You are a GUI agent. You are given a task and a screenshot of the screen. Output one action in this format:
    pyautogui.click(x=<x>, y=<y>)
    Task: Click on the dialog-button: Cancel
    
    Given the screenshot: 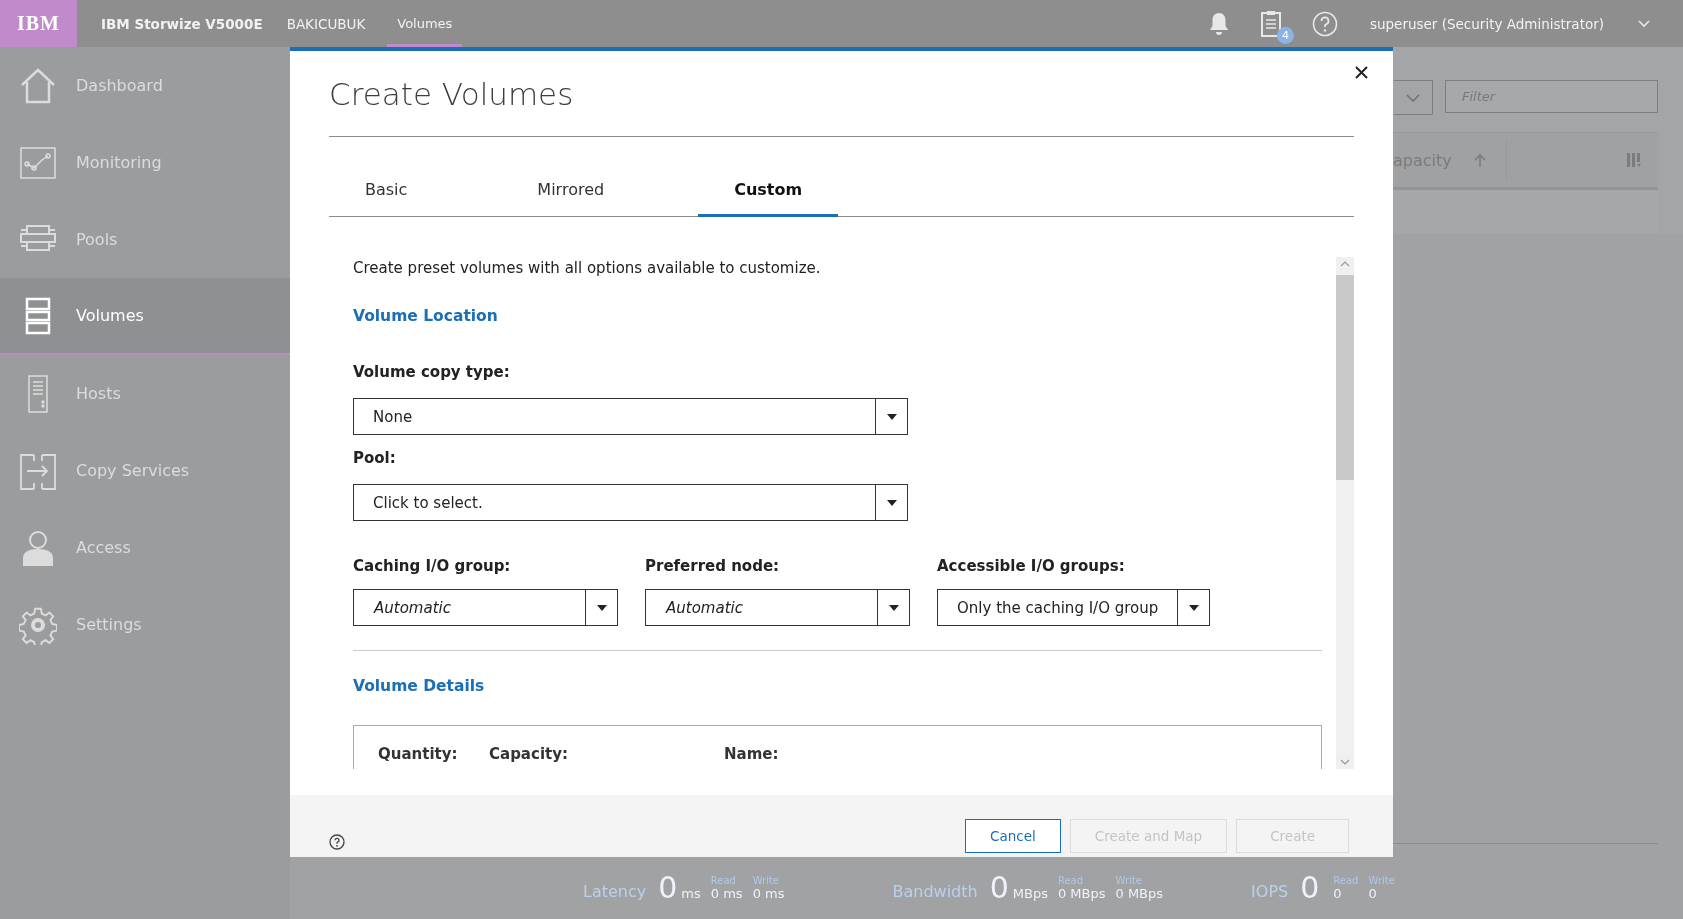 What is the action you would take?
    pyautogui.click(x=1013, y=836)
    